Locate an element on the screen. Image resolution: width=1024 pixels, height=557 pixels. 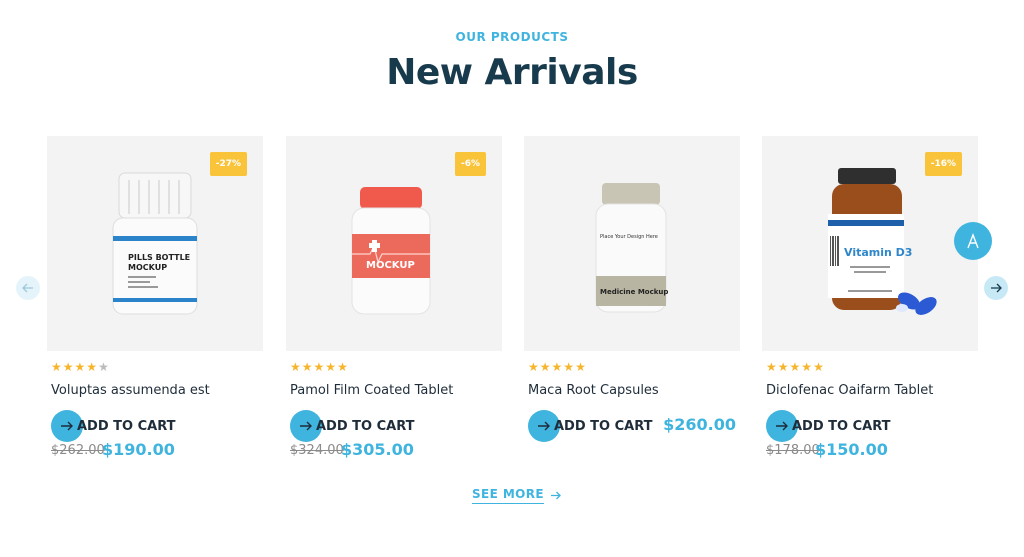
carousel-next-button is located at coordinates (996, 288).